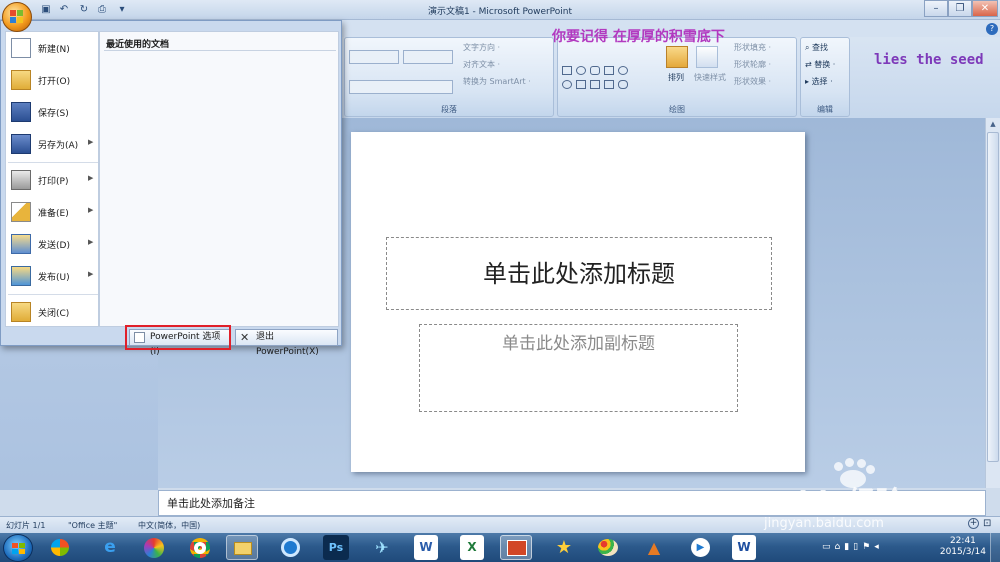  What do you see at coordinates (752, 64) in the screenshot?
I see `shape-outline-button: 形状轮廓 ·` at bounding box center [752, 64].